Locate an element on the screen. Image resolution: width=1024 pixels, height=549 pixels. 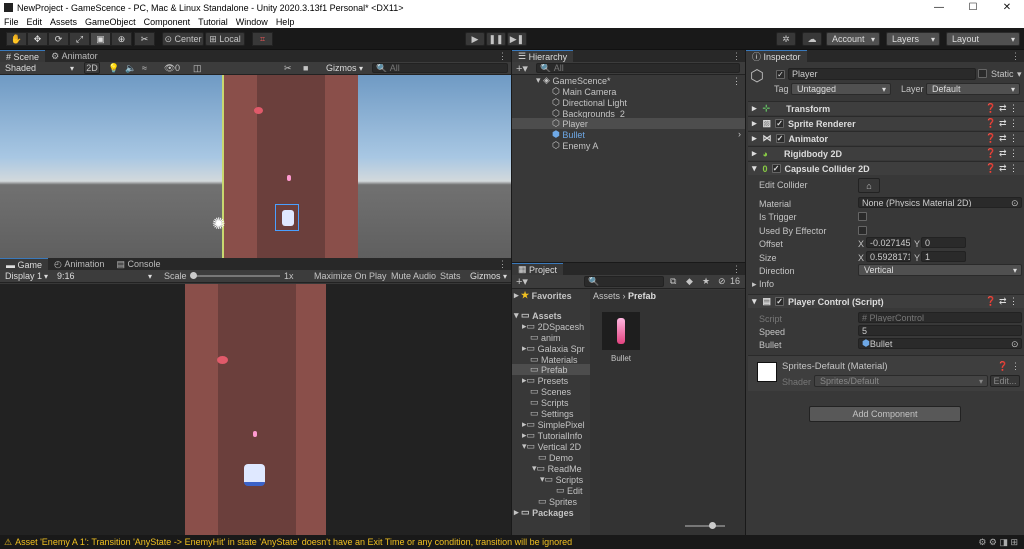
account-dropdown: Account is located at coordinates (853, 39).